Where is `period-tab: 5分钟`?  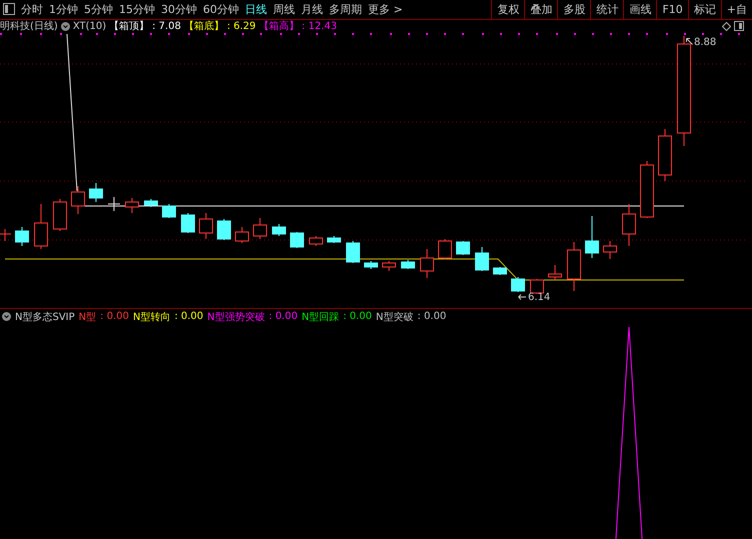
period-tab: 5分钟 is located at coordinates (98, 9).